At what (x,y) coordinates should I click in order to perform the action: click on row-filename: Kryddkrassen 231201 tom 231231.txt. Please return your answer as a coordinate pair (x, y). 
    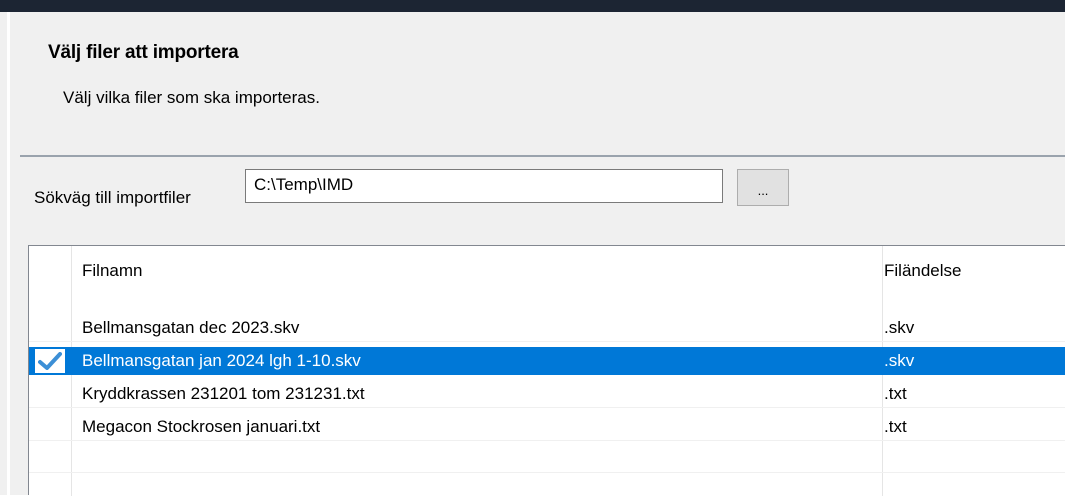
    Looking at the image, I should click on (223, 393).